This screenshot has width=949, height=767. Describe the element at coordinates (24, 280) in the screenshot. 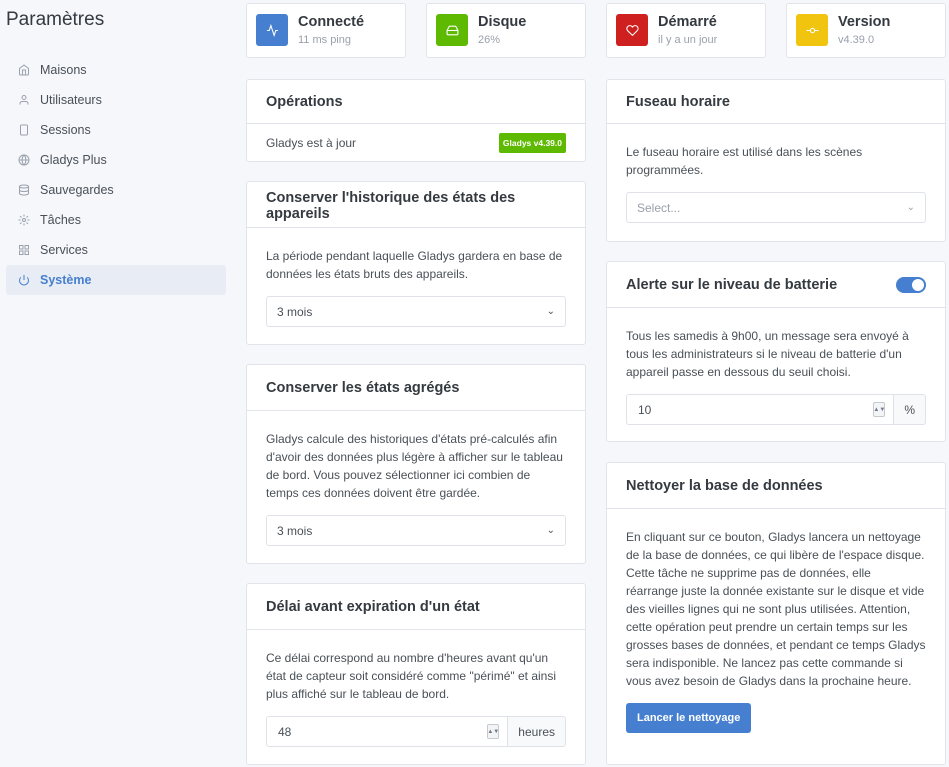

I see `power-icon` at that location.